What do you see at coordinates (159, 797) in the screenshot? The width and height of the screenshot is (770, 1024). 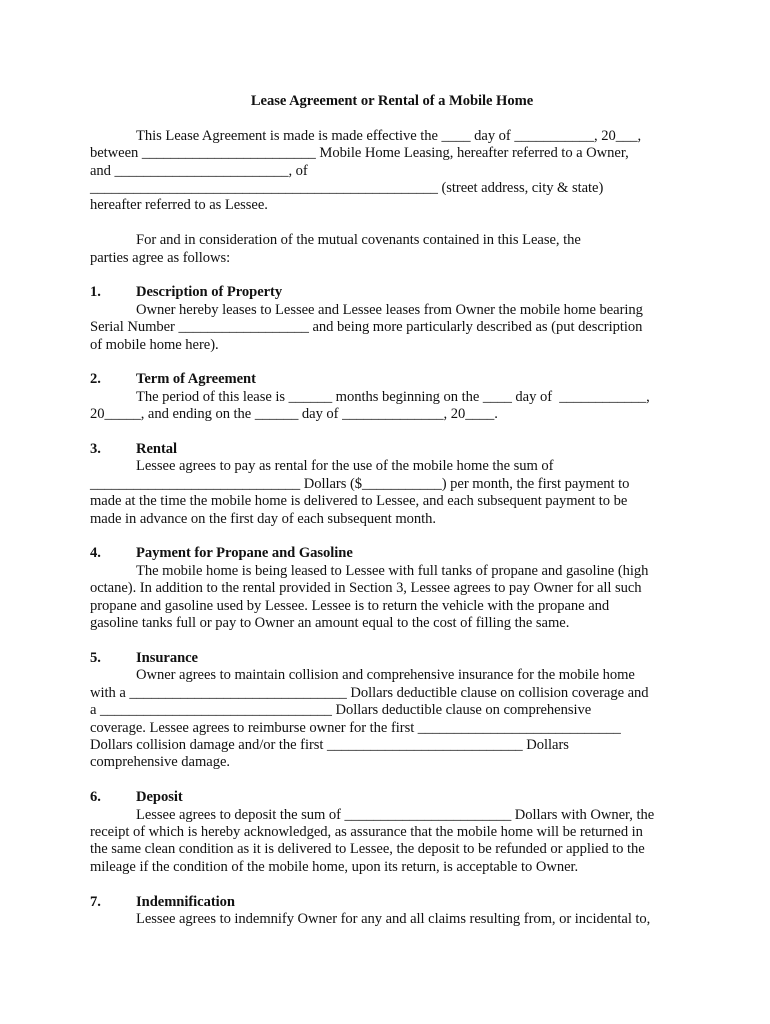 I see `section-title: Deposit` at bounding box center [159, 797].